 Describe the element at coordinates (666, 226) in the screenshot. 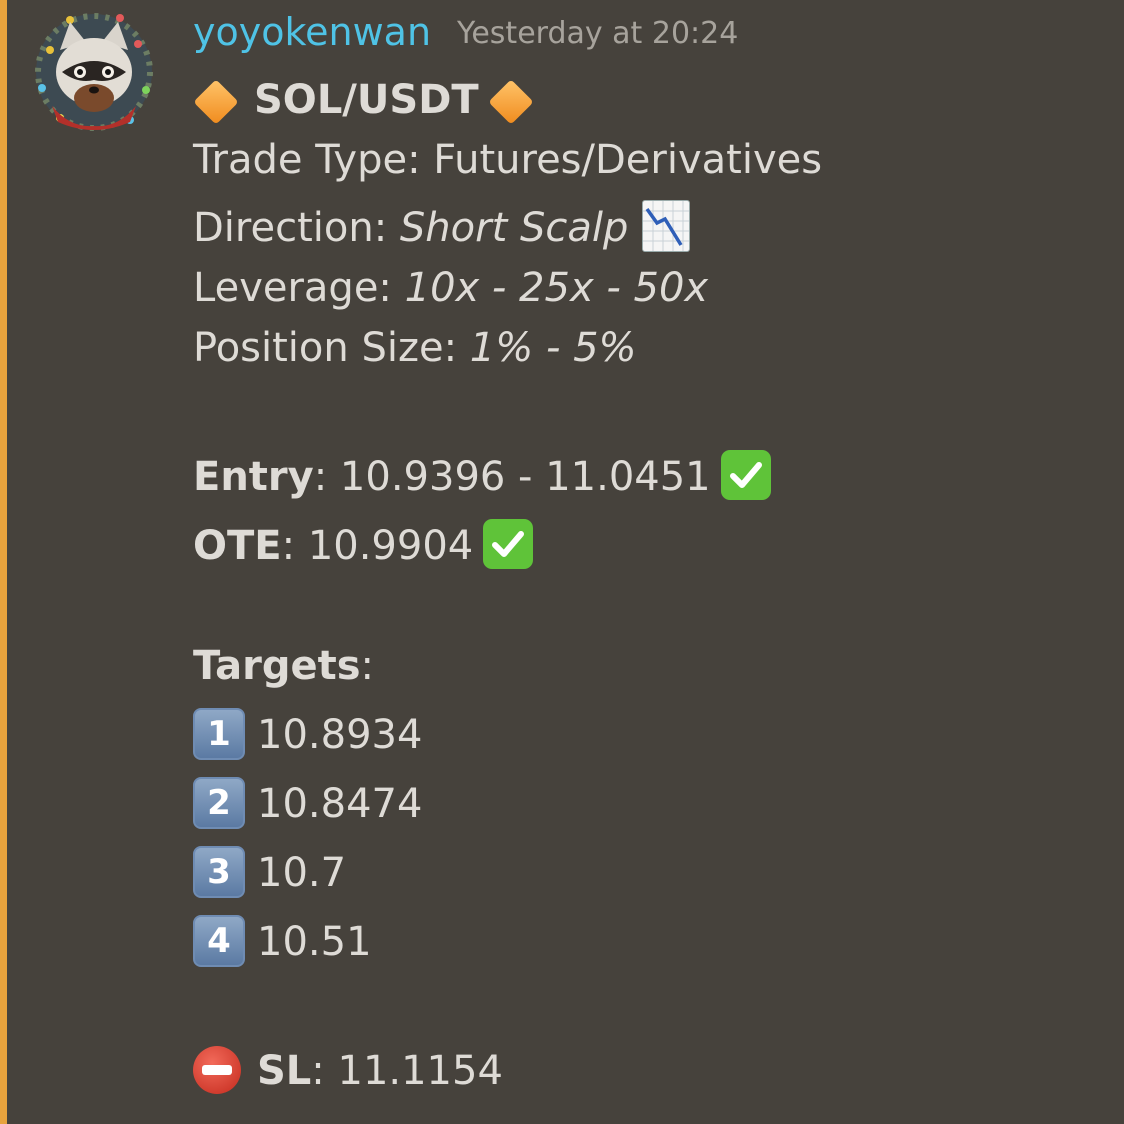

I see `chart-decreasing-icon` at that location.